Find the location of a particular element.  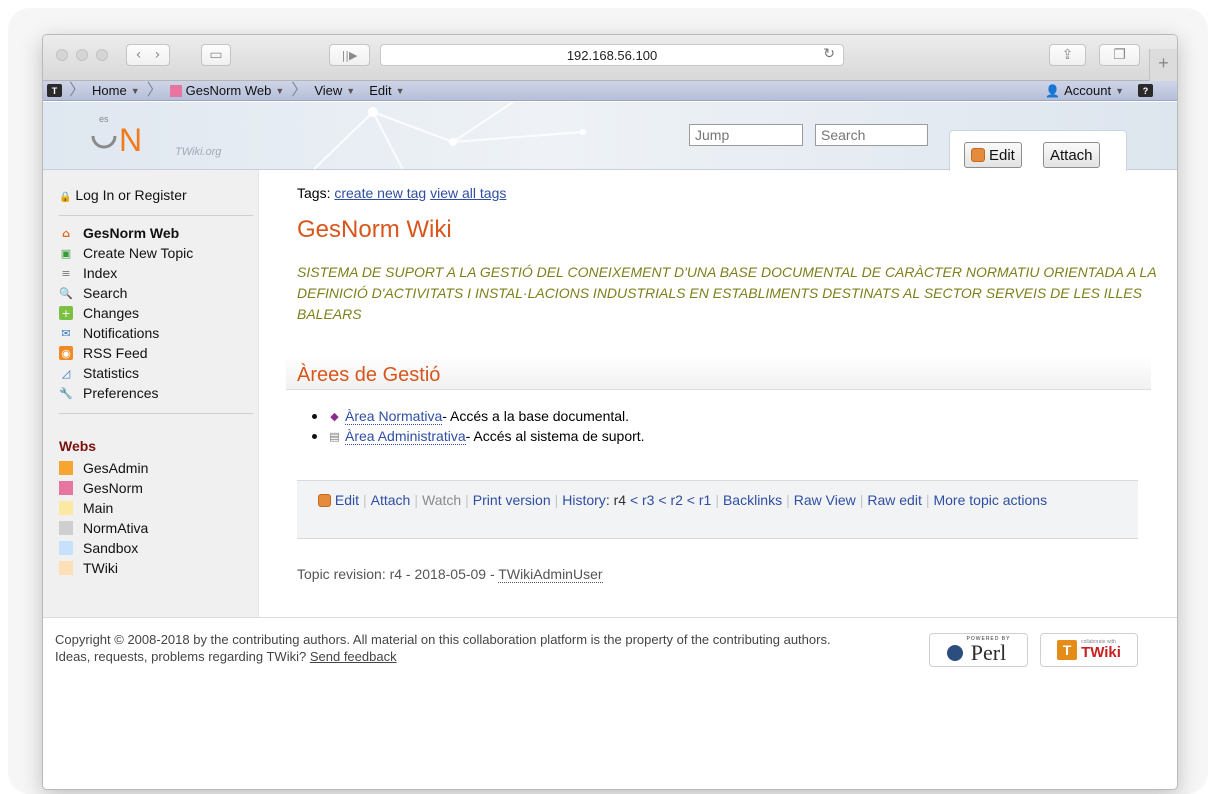

login-or-text: or is located at coordinates (124, 195).